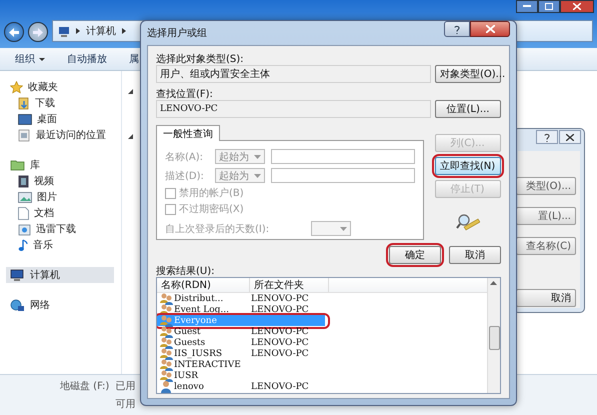 The image size is (597, 415). What do you see at coordinates (60, 181) in the screenshot?
I see `sidebar-item: 视频` at bounding box center [60, 181].